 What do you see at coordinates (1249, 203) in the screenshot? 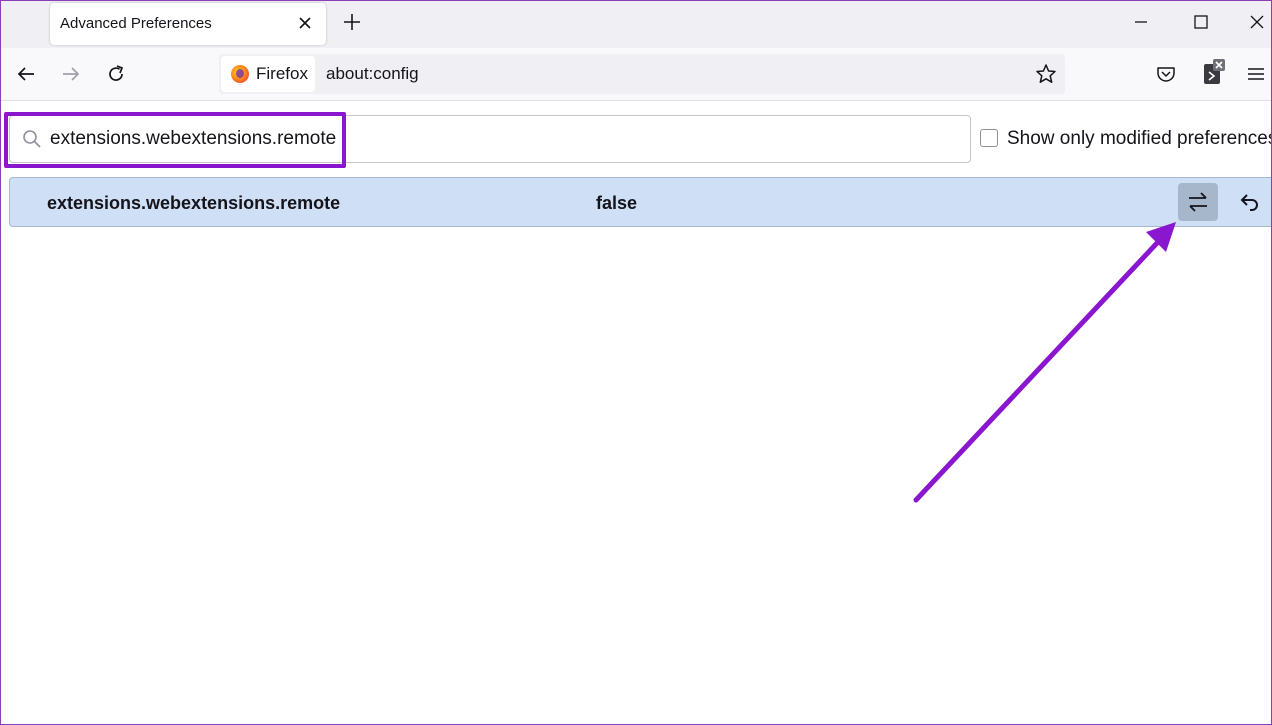
I see `undo-icon` at bounding box center [1249, 203].